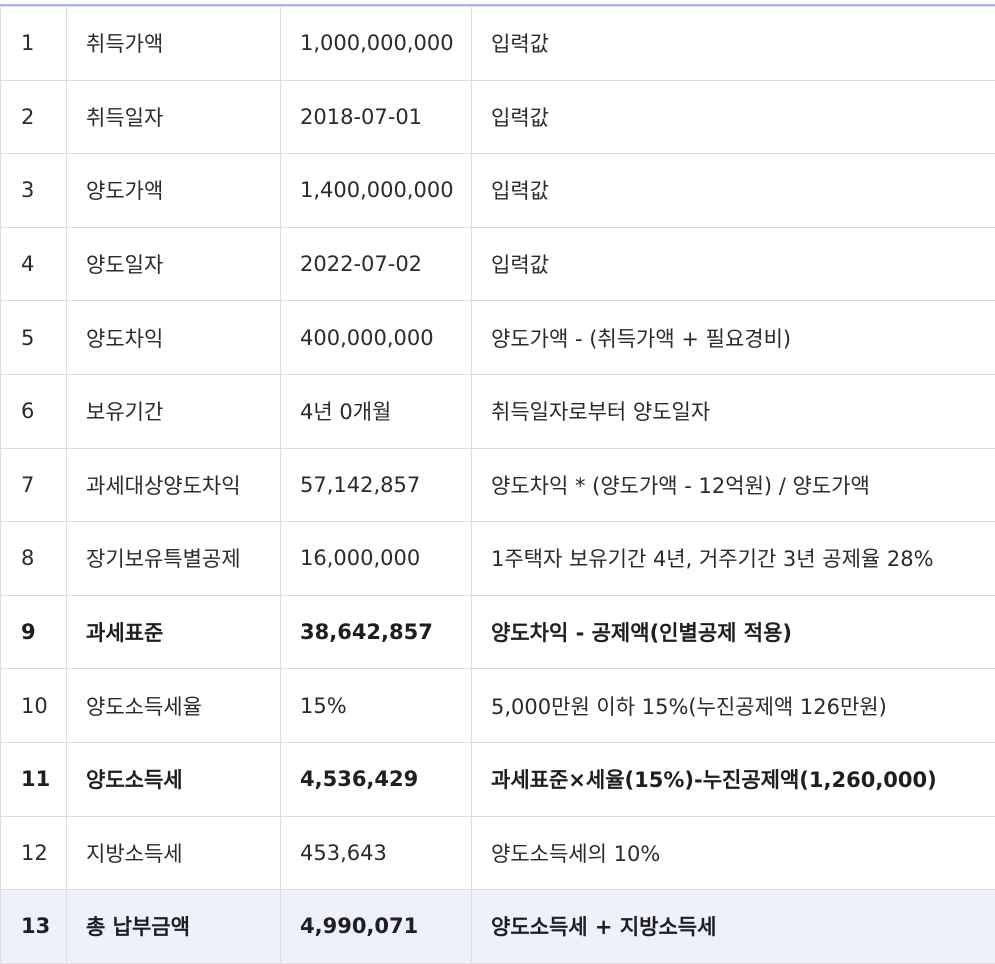  What do you see at coordinates (733, 927) in the screenshot?
I see `note-cell: 양도소득세 + 지방소득세` at bounding box center [733, 927].